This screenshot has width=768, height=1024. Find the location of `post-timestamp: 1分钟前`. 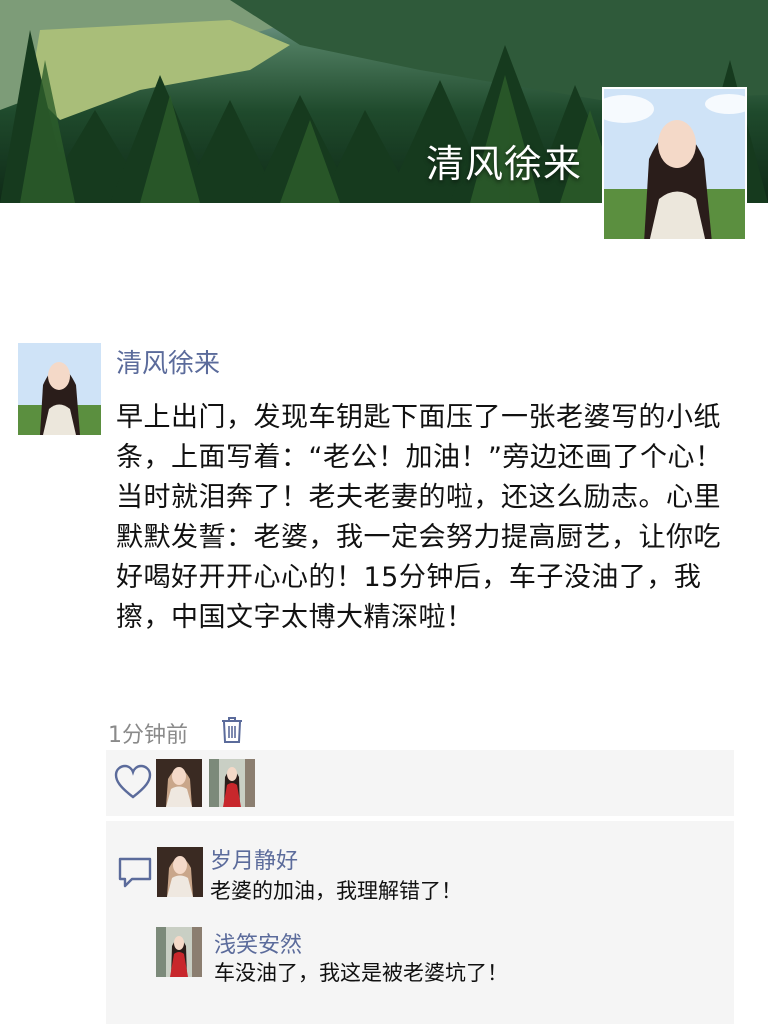

post-timestamp: 1分钟前 is located at coordinates (148, 735).